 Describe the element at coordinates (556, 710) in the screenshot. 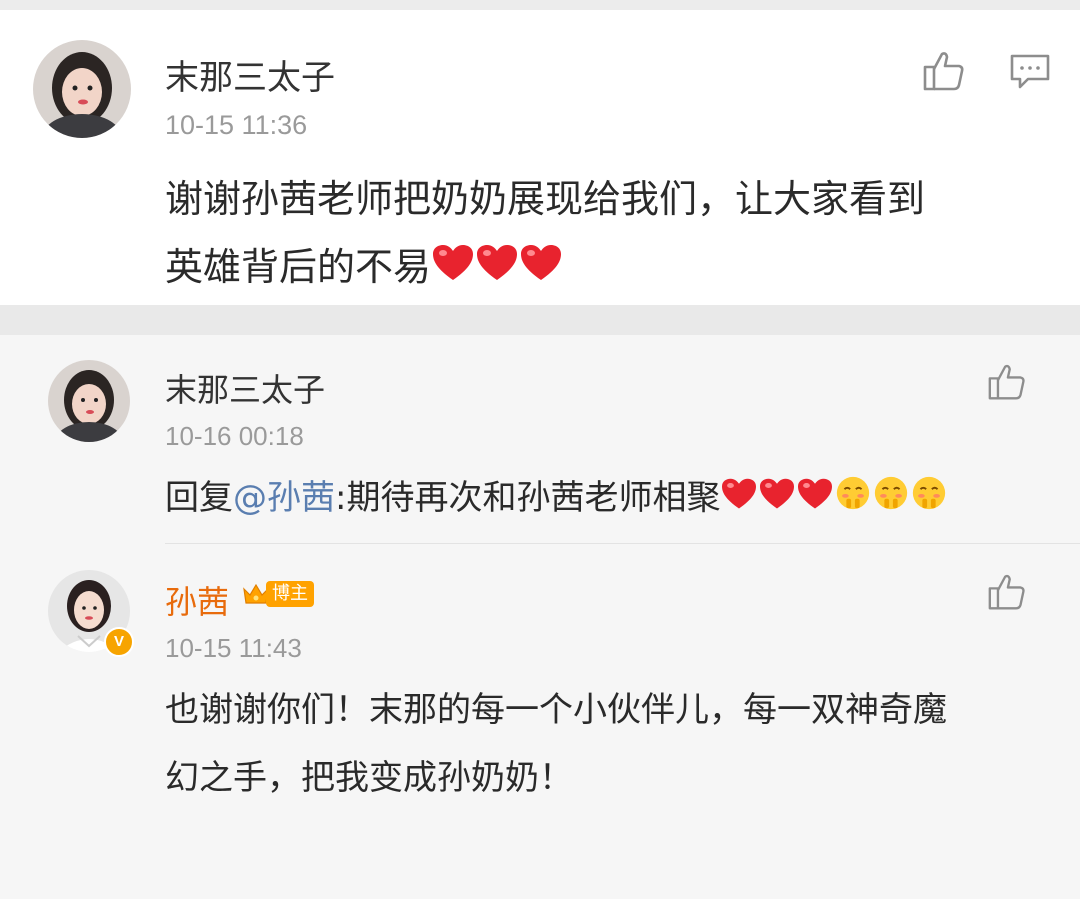

I see `reply-text-line1: 也谢谢你们！末那的每一个小伙伴儿，每一双神奇魔` at that location.